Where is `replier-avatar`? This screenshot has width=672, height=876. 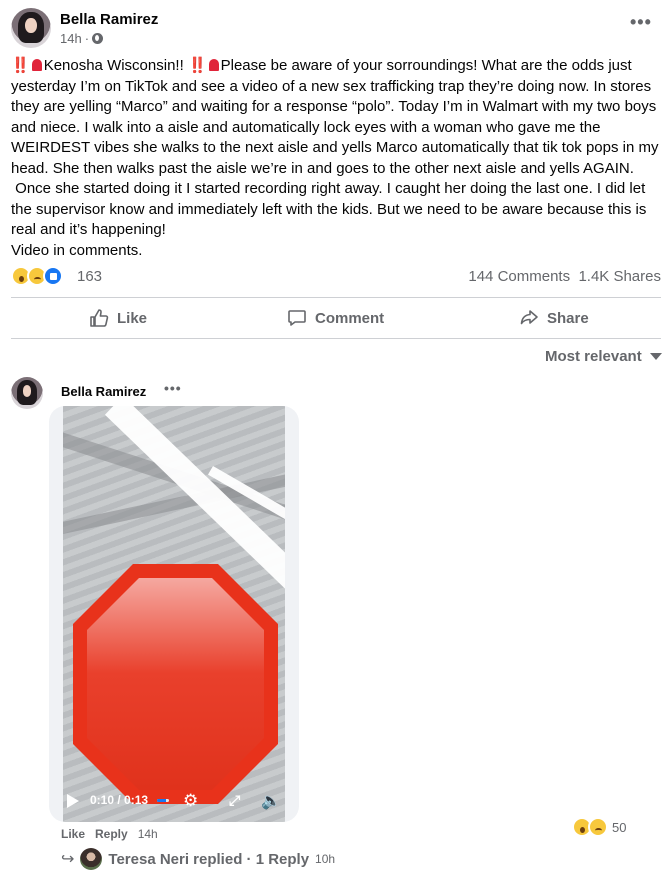 replier-avatar is located at coordinates (91, 859).